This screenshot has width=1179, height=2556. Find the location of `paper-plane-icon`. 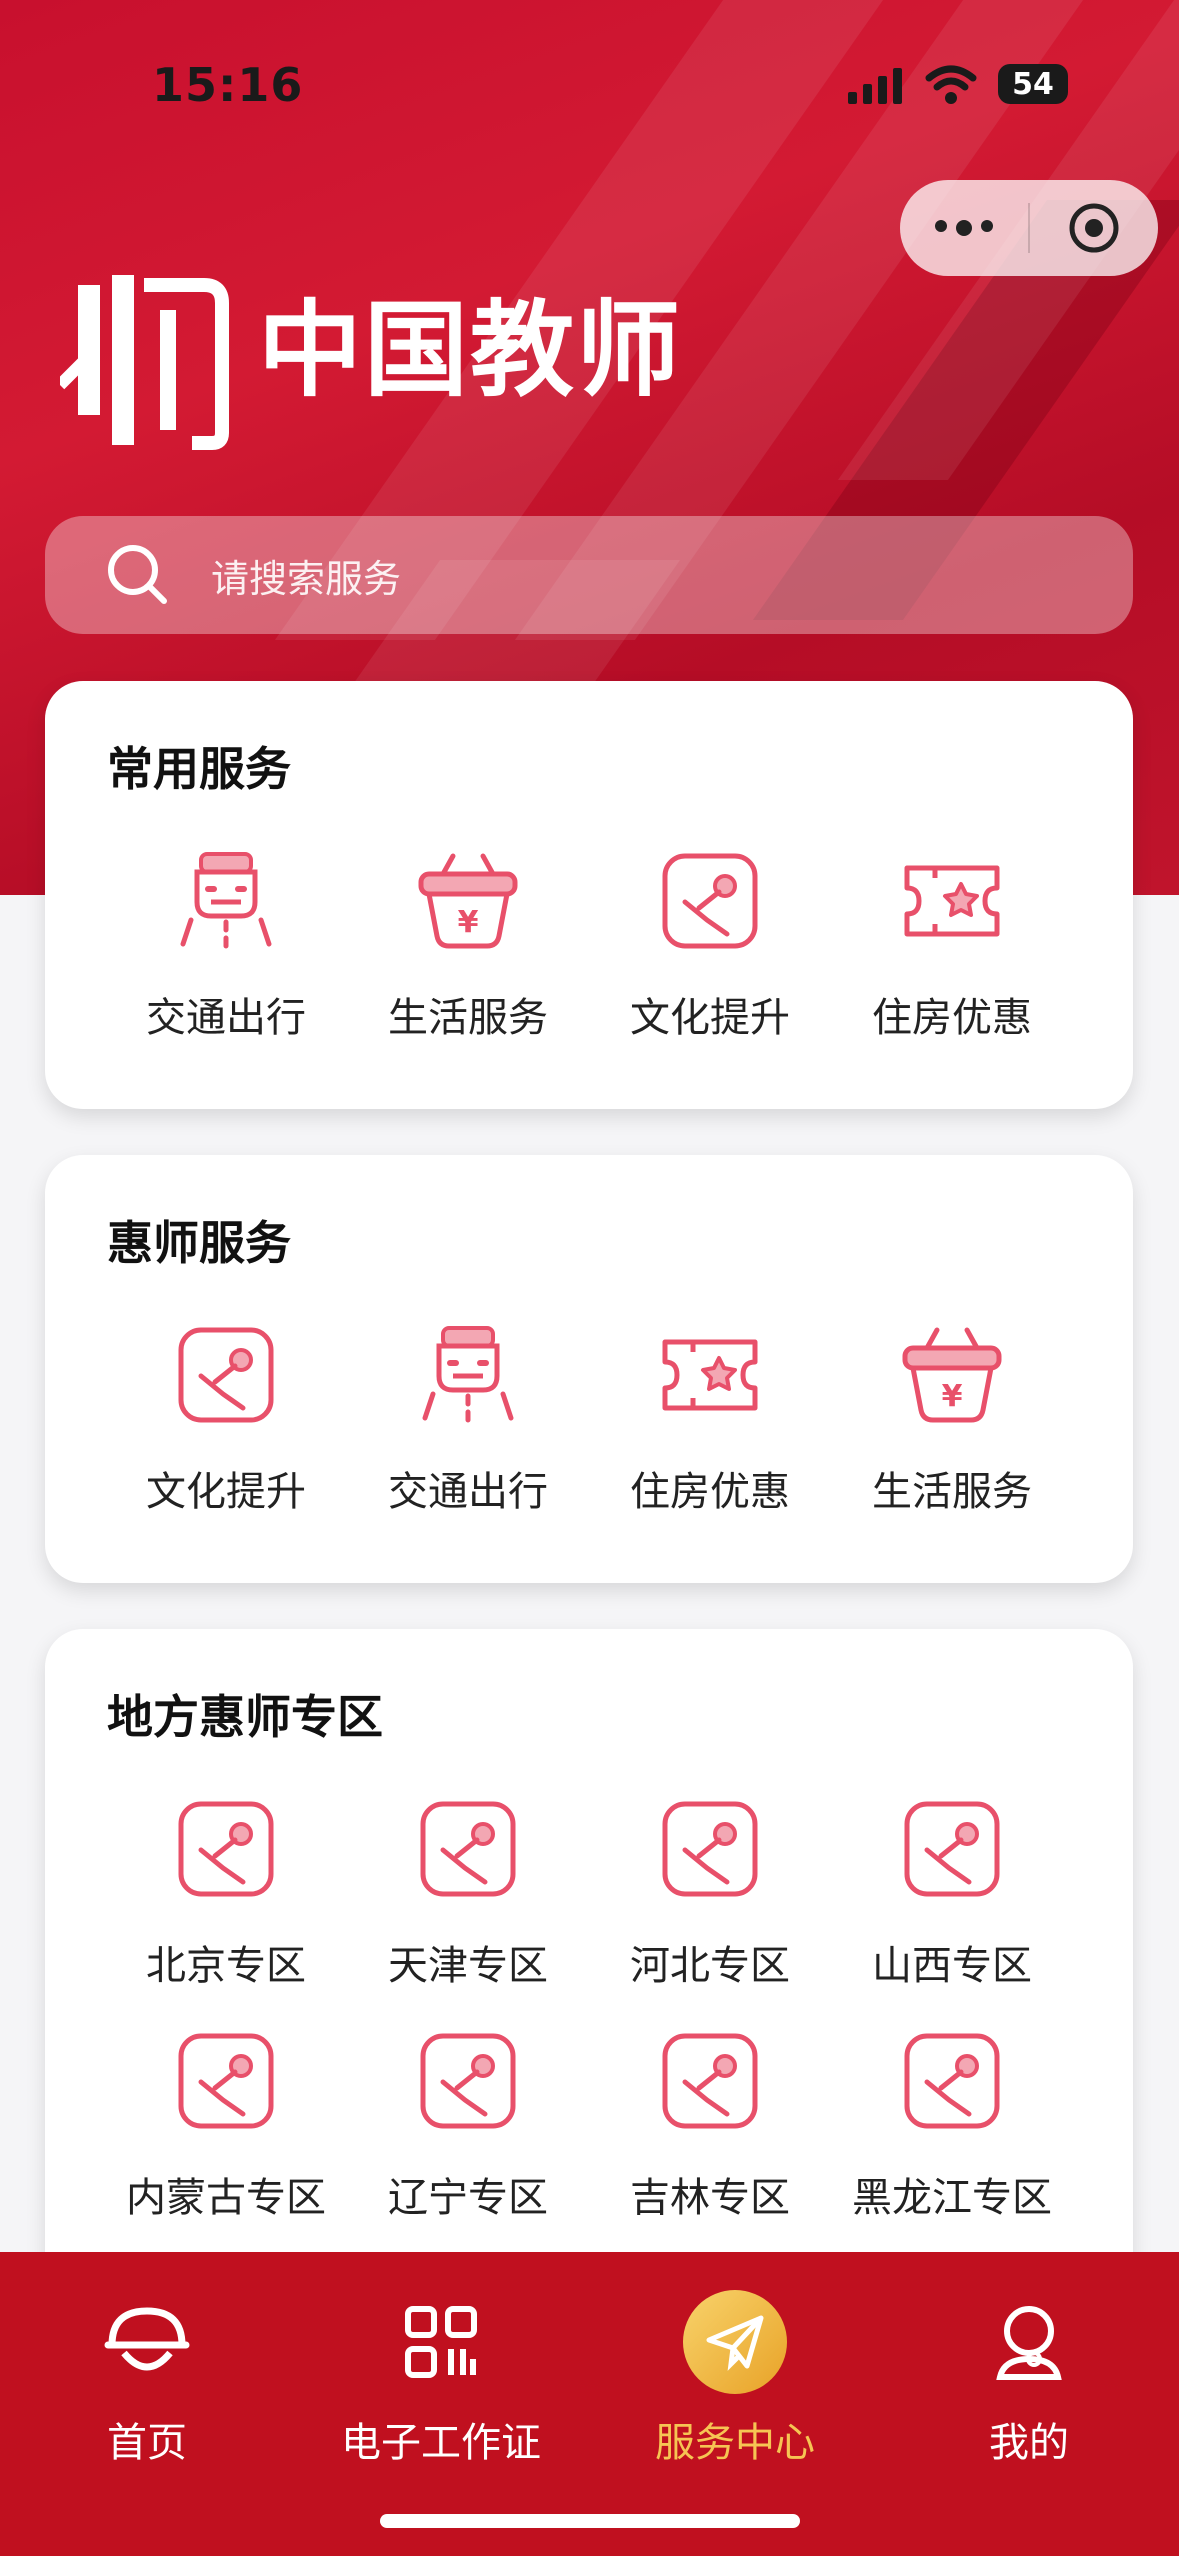

paper-plane-icon is located at coordinates (735, 2343).